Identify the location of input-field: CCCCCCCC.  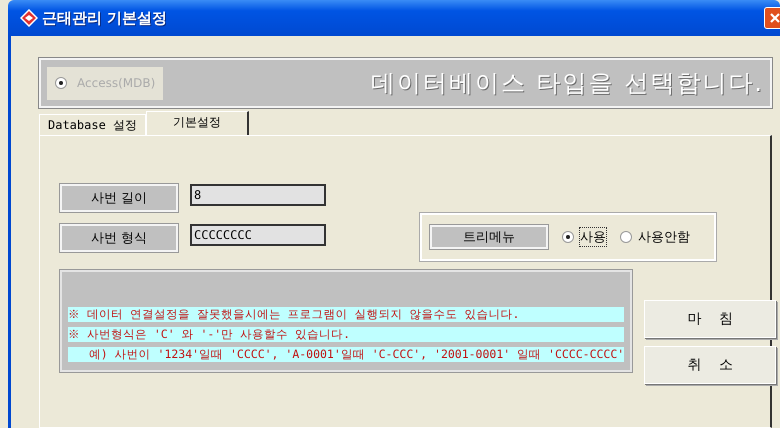
(258, 235).